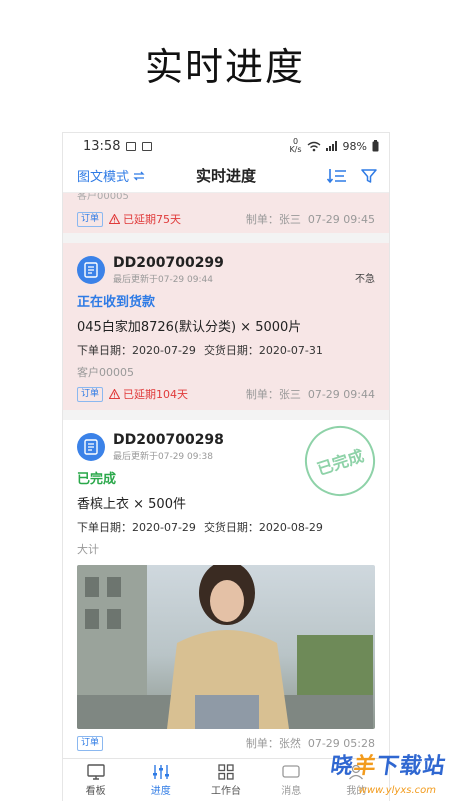 The image size is (450, 801). I want to click on grid-icon, so click(226, 771).